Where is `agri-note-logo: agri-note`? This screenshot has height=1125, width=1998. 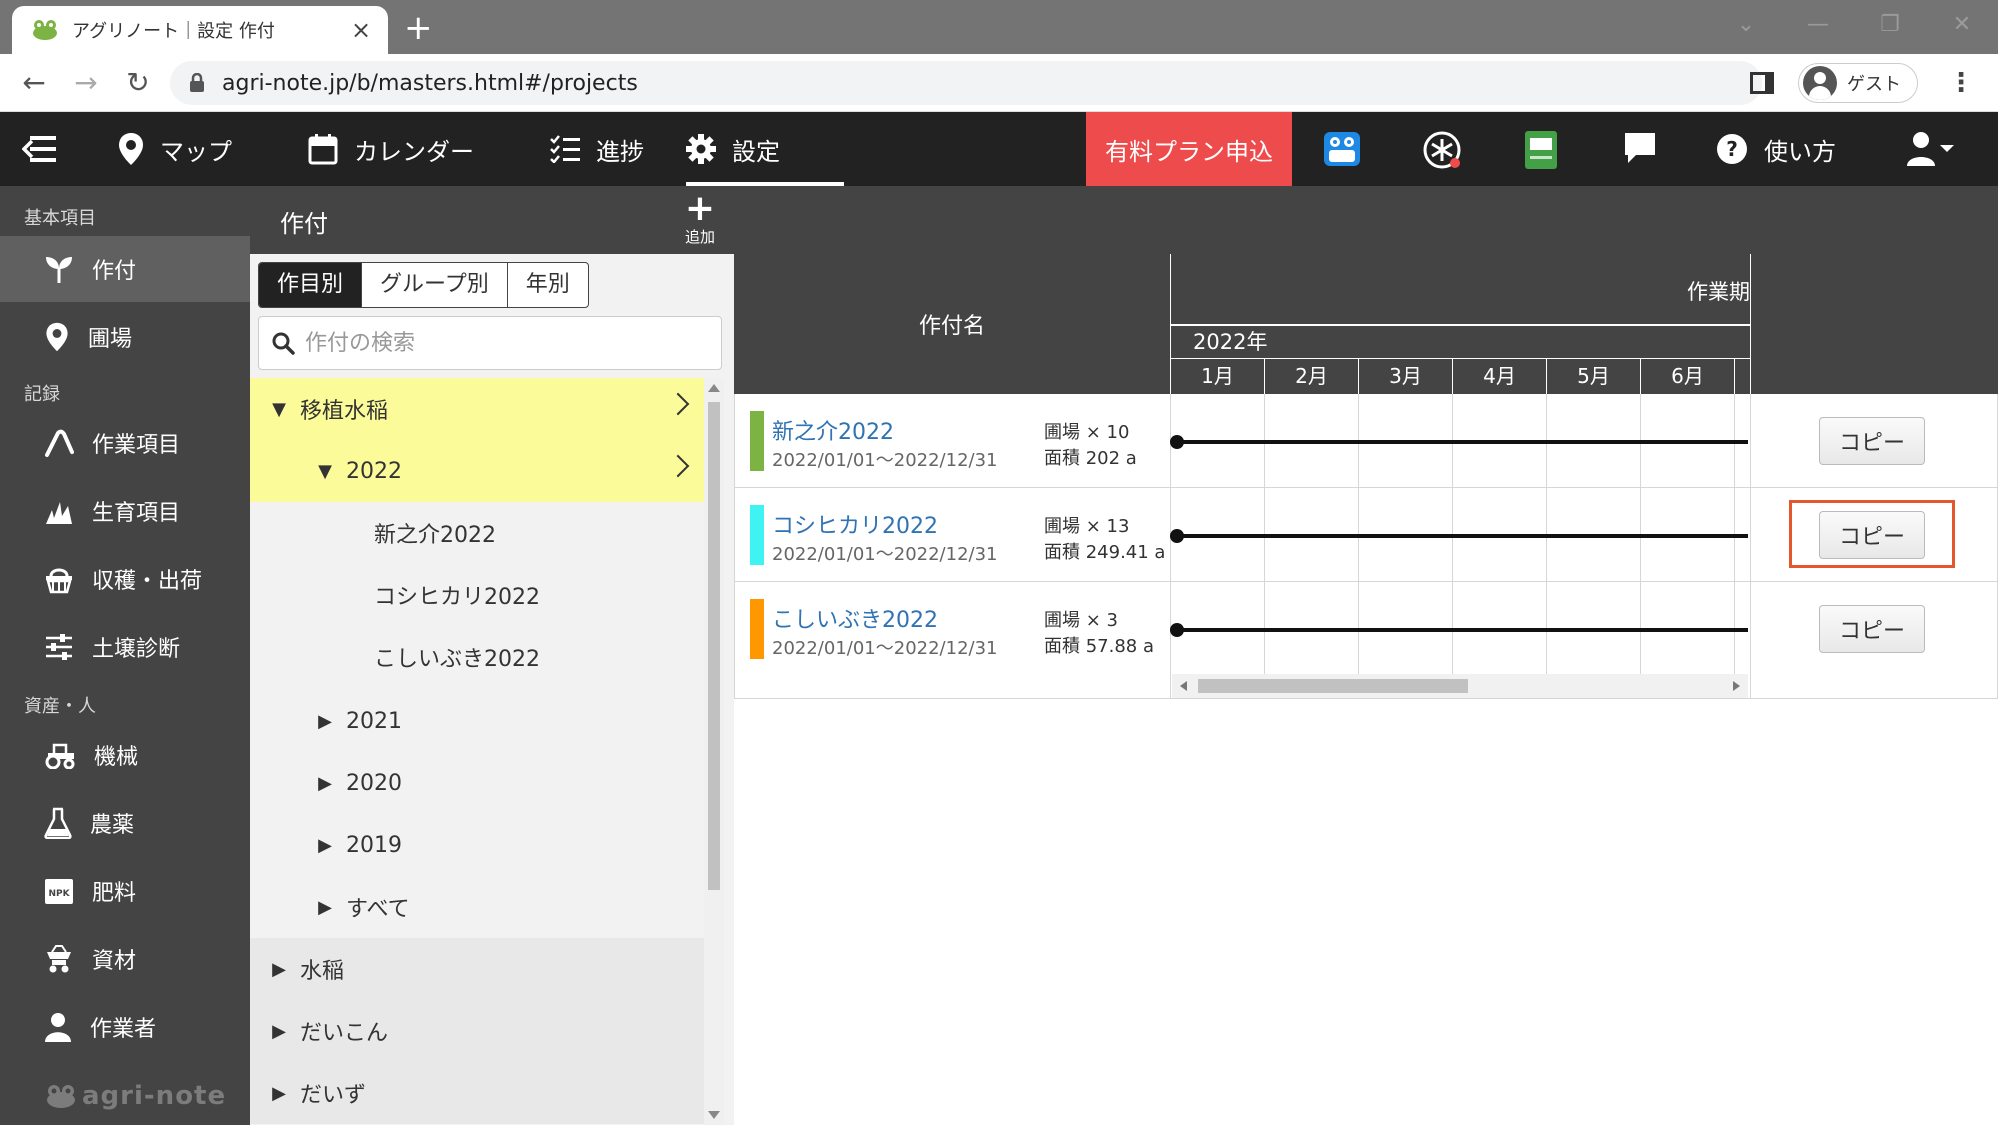 agri-note-logo: agri-note is located at coordinates (136, 1096).